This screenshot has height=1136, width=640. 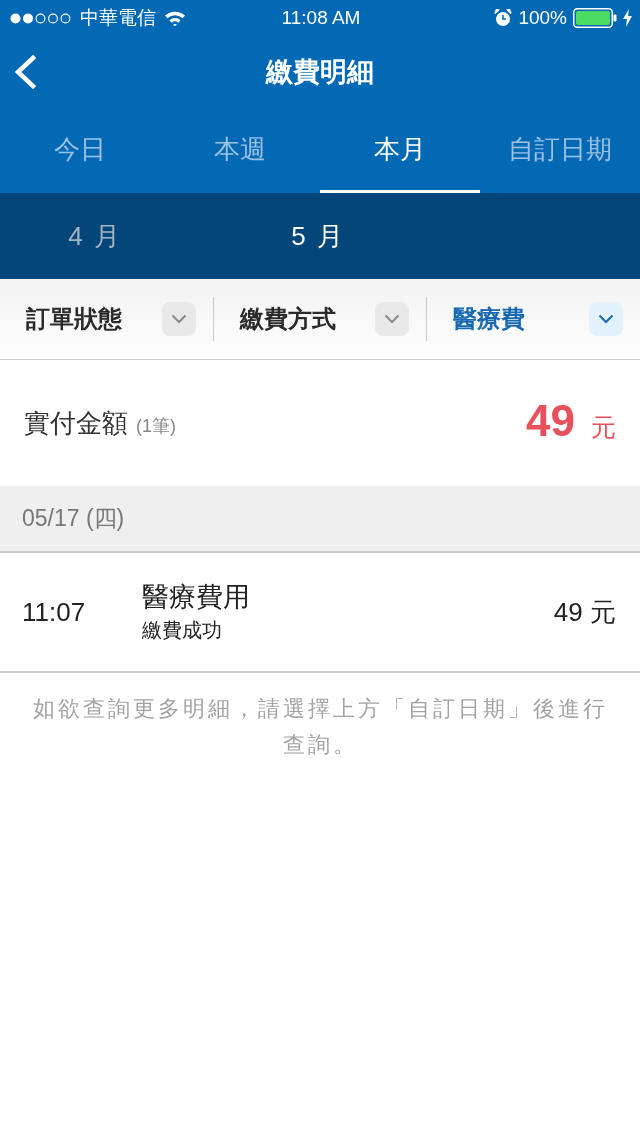 What do you see at coordinates (41, 18) in the screenshot?
I see `signal-icon` at bounding box center [41, 18].